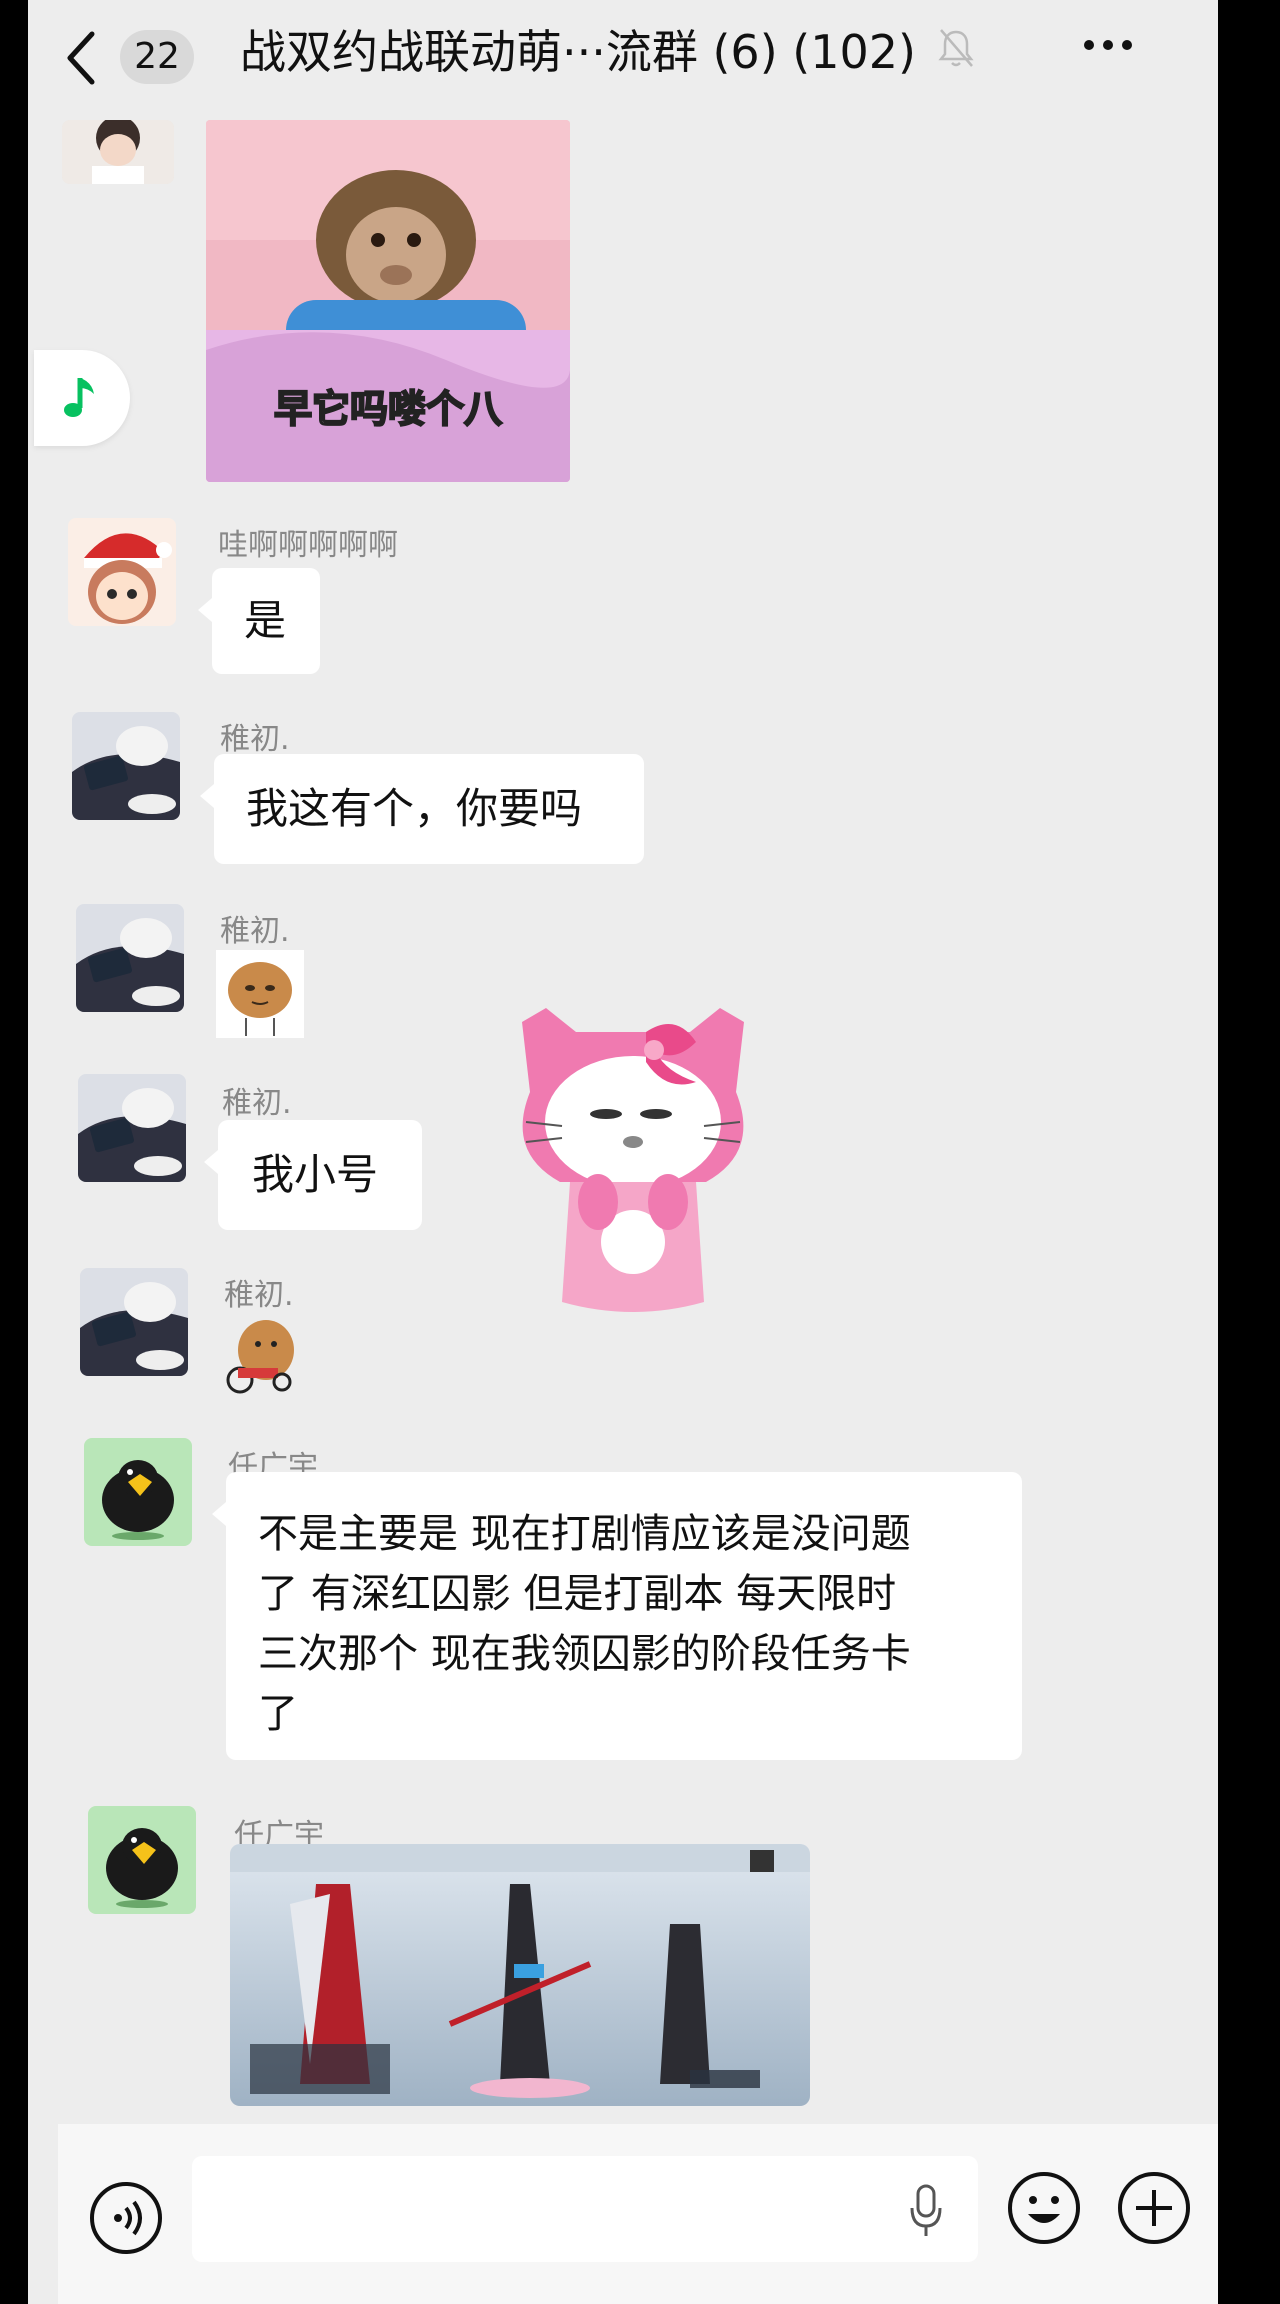 This screenshot has height=2304, width=1280. I want to click on hello-kitty-sticker, so click(633, 1162).